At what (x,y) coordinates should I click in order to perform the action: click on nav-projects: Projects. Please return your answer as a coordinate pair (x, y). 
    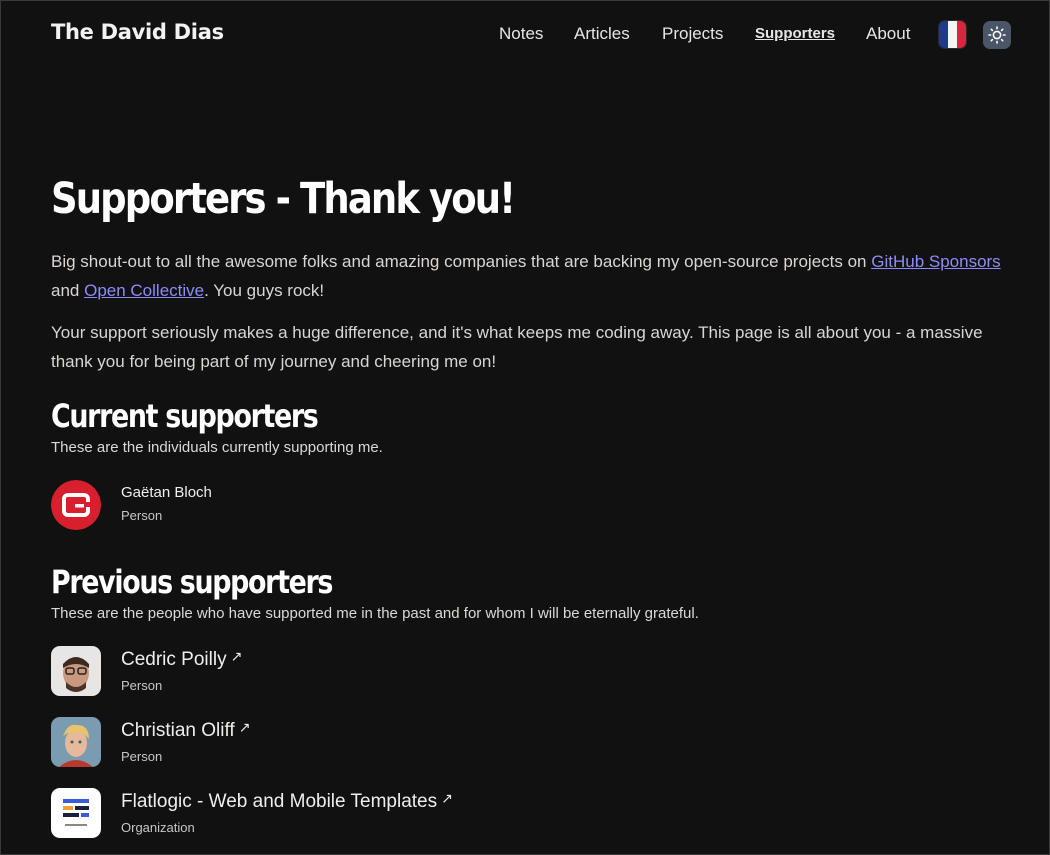
    Looking at the image, I should click on (692, 34).